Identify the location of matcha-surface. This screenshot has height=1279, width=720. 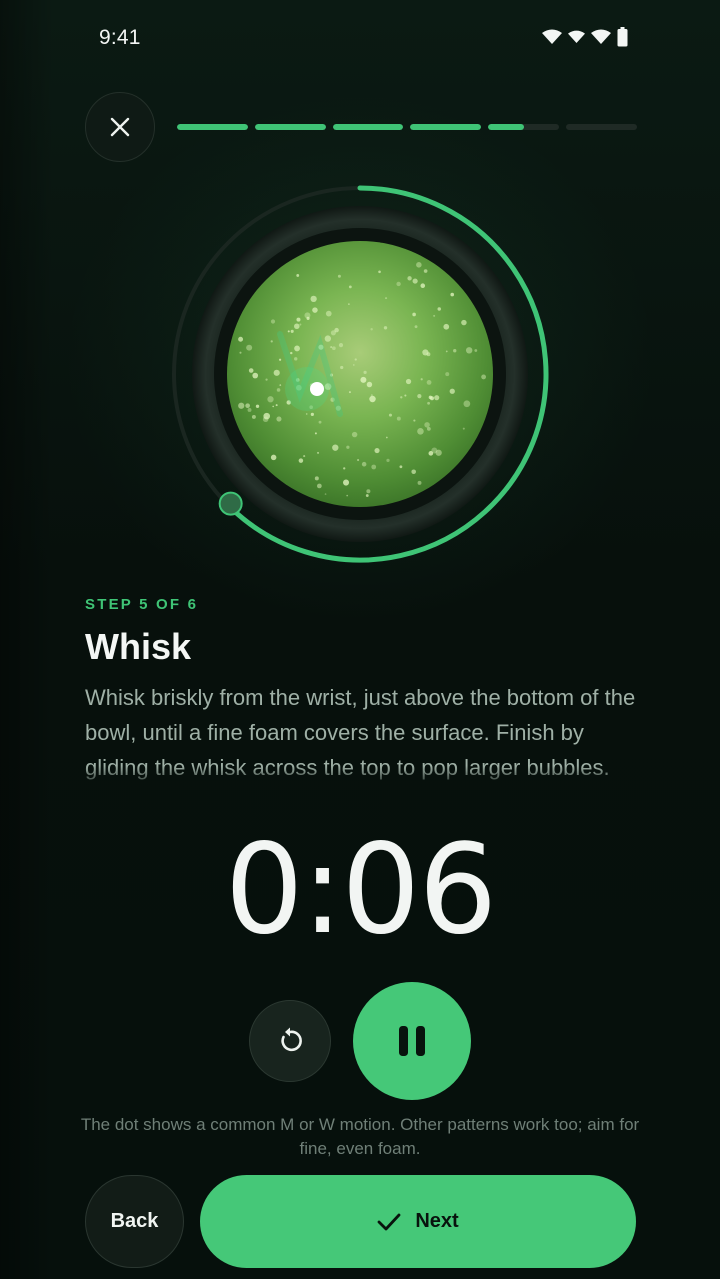
(360, 374).